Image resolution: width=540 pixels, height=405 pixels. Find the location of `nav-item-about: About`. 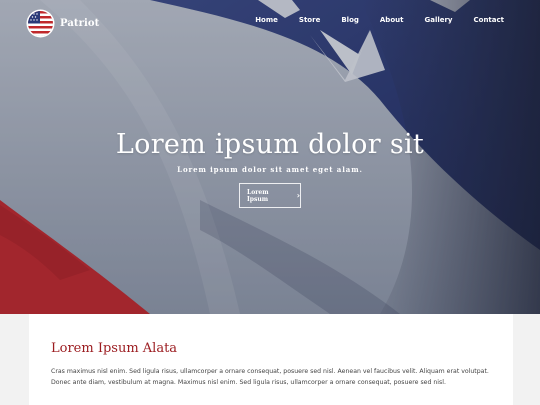

nav-item-about: About is located at coordinates (392, 20).